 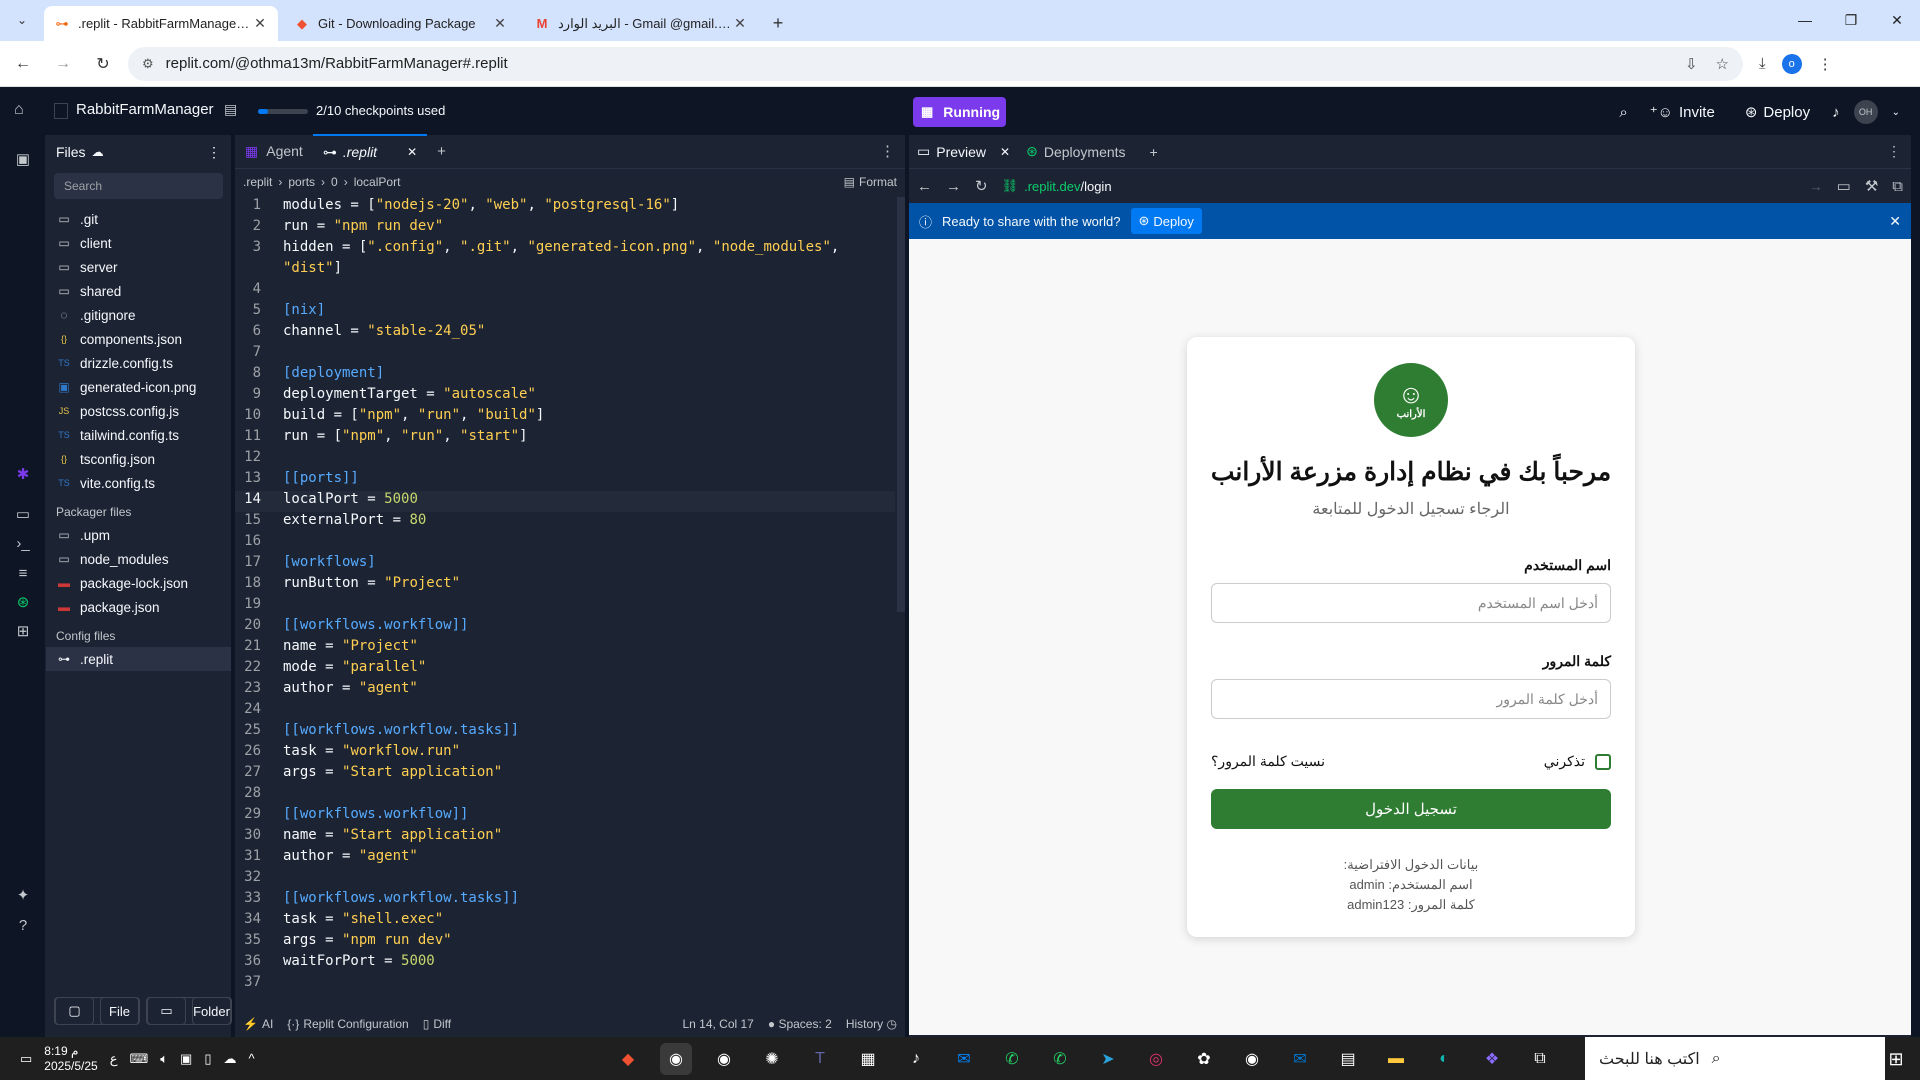 I want to click on preview-reload-icon: ↻, so click(x=981, y=186).